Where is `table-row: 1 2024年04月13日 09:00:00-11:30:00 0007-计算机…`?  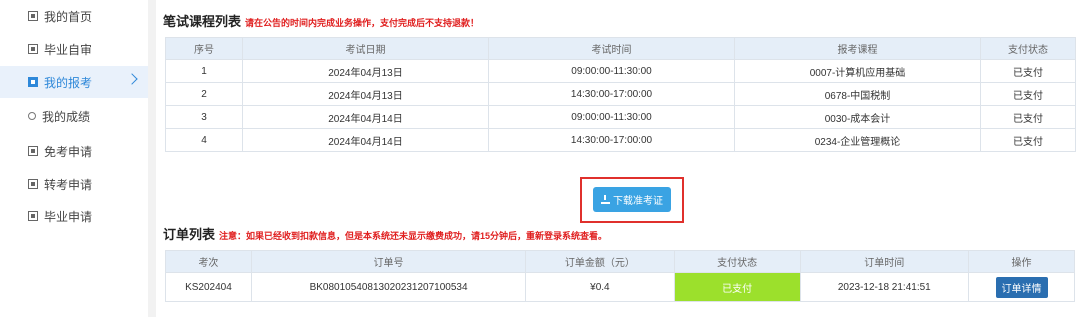 table-row: 1 2024年04月13日 09:00:00-11:30:00 0007-计算机… is located at coordinates (620, 71).